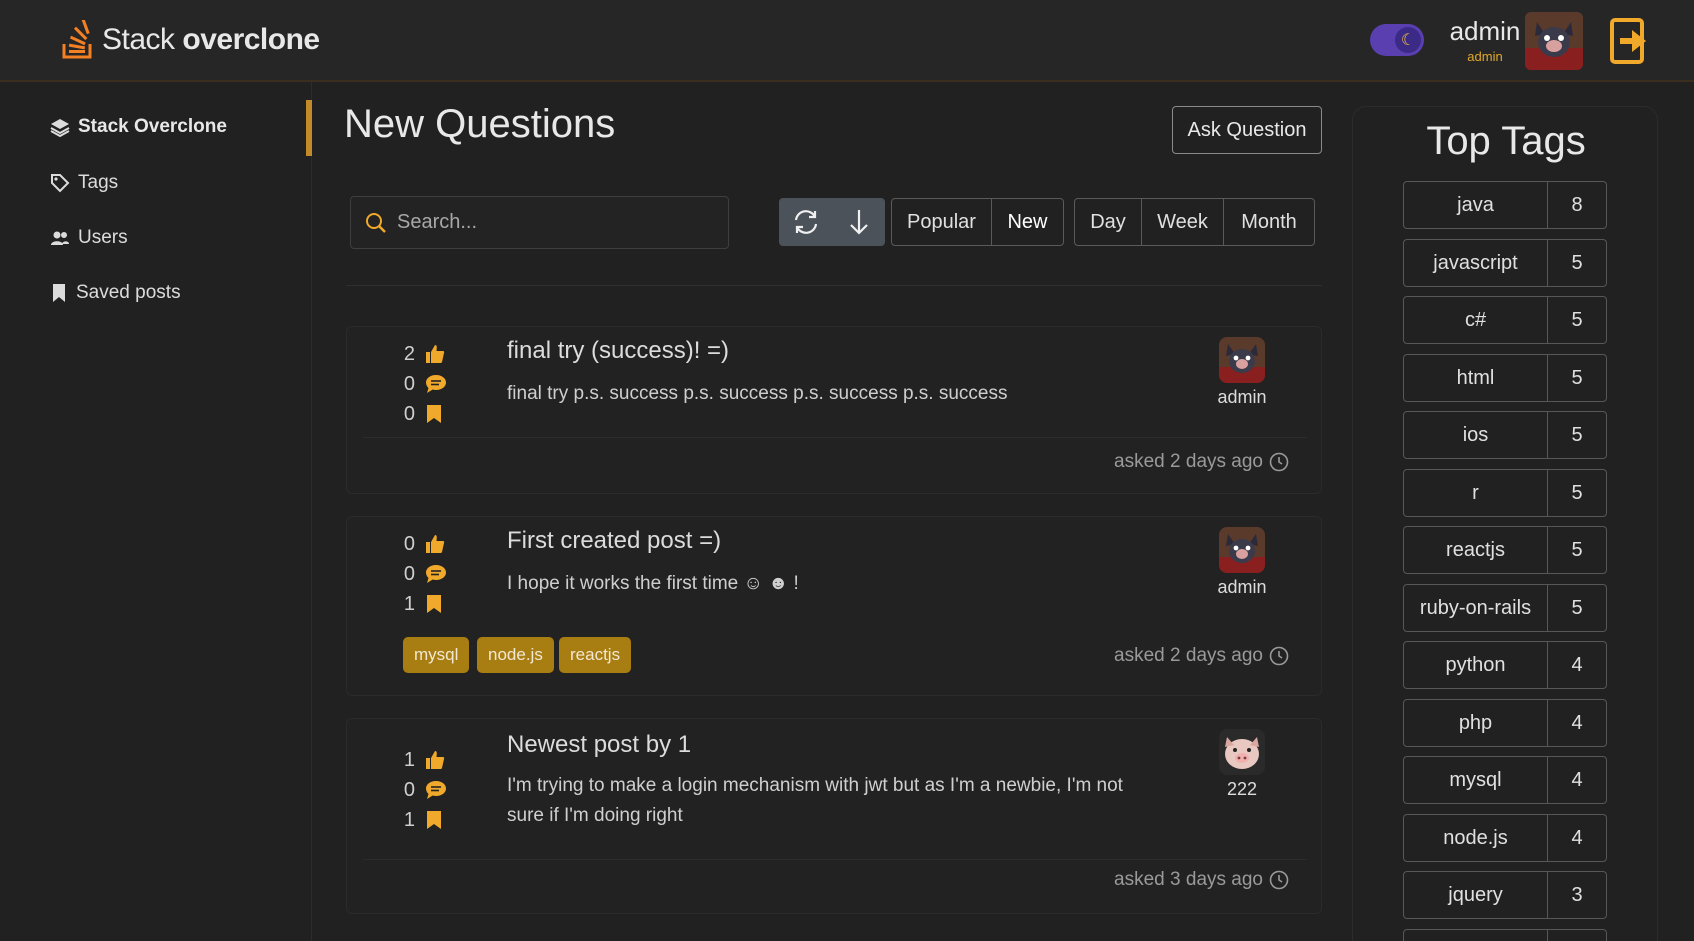 The image size is (1694, 941). Describe the element at coordinates (60, 238) in the screenshot. I see `users-icon` at that location.